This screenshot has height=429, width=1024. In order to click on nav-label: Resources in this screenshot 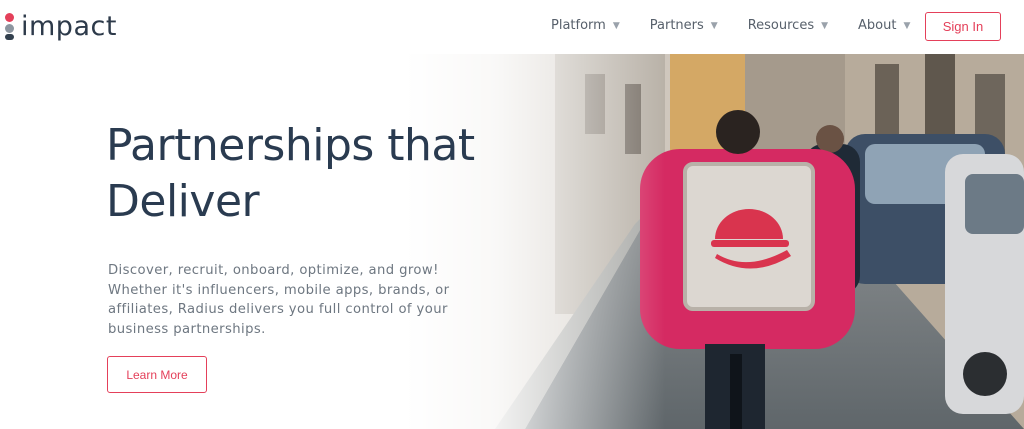, I will do `click(781, 25)`.